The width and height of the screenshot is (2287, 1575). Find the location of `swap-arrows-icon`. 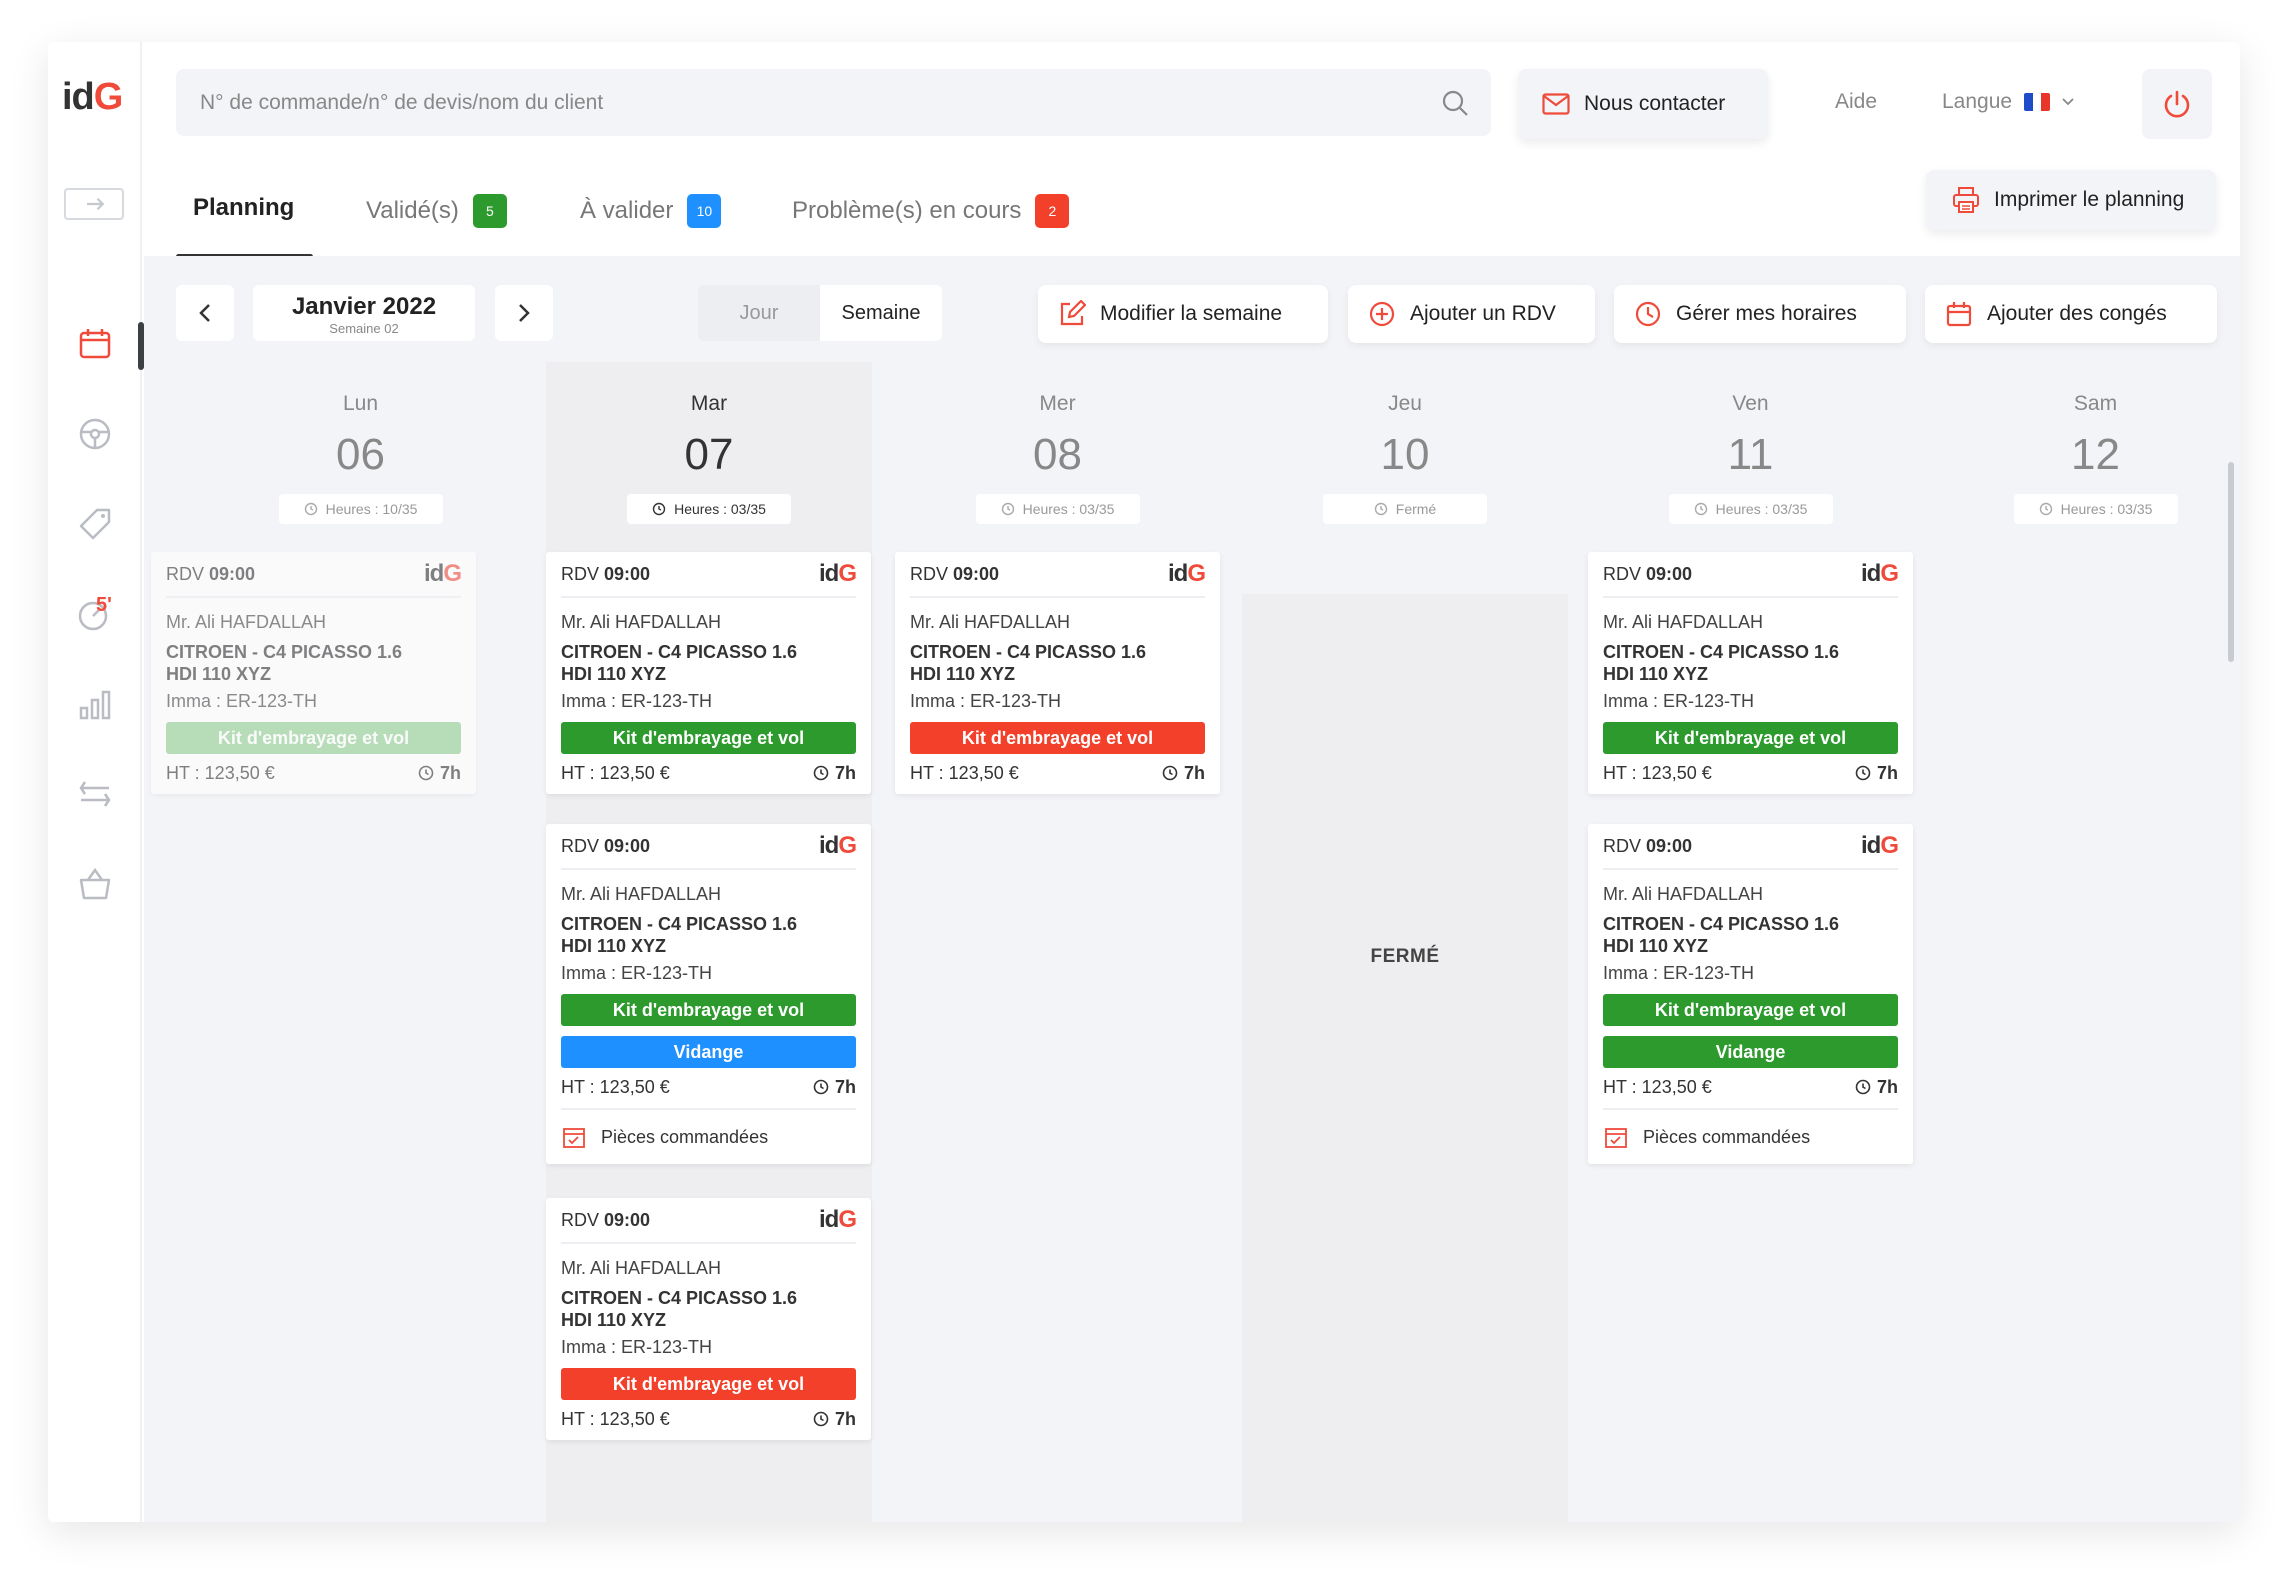

swap-arrows-icon is located at coordinates (95, 794).